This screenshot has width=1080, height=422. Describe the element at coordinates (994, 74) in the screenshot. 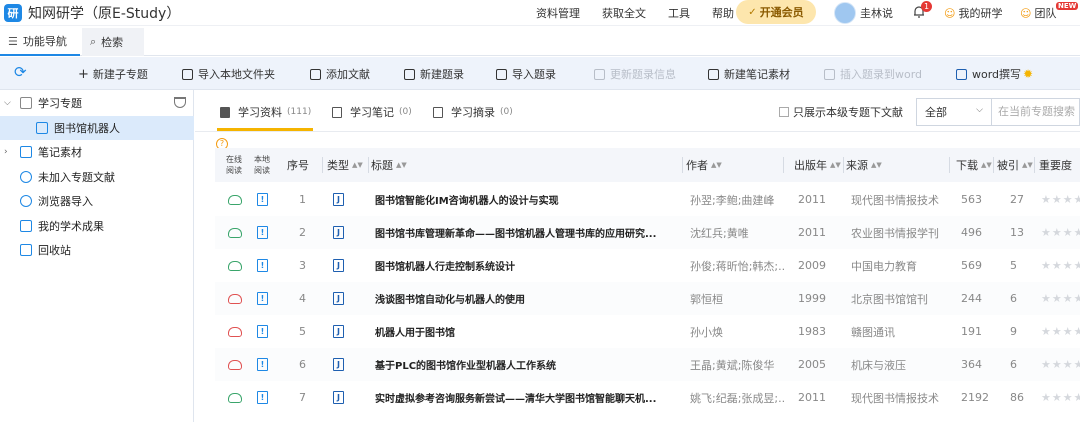

I see `word-write-button: word撰写 ✹` at that location.